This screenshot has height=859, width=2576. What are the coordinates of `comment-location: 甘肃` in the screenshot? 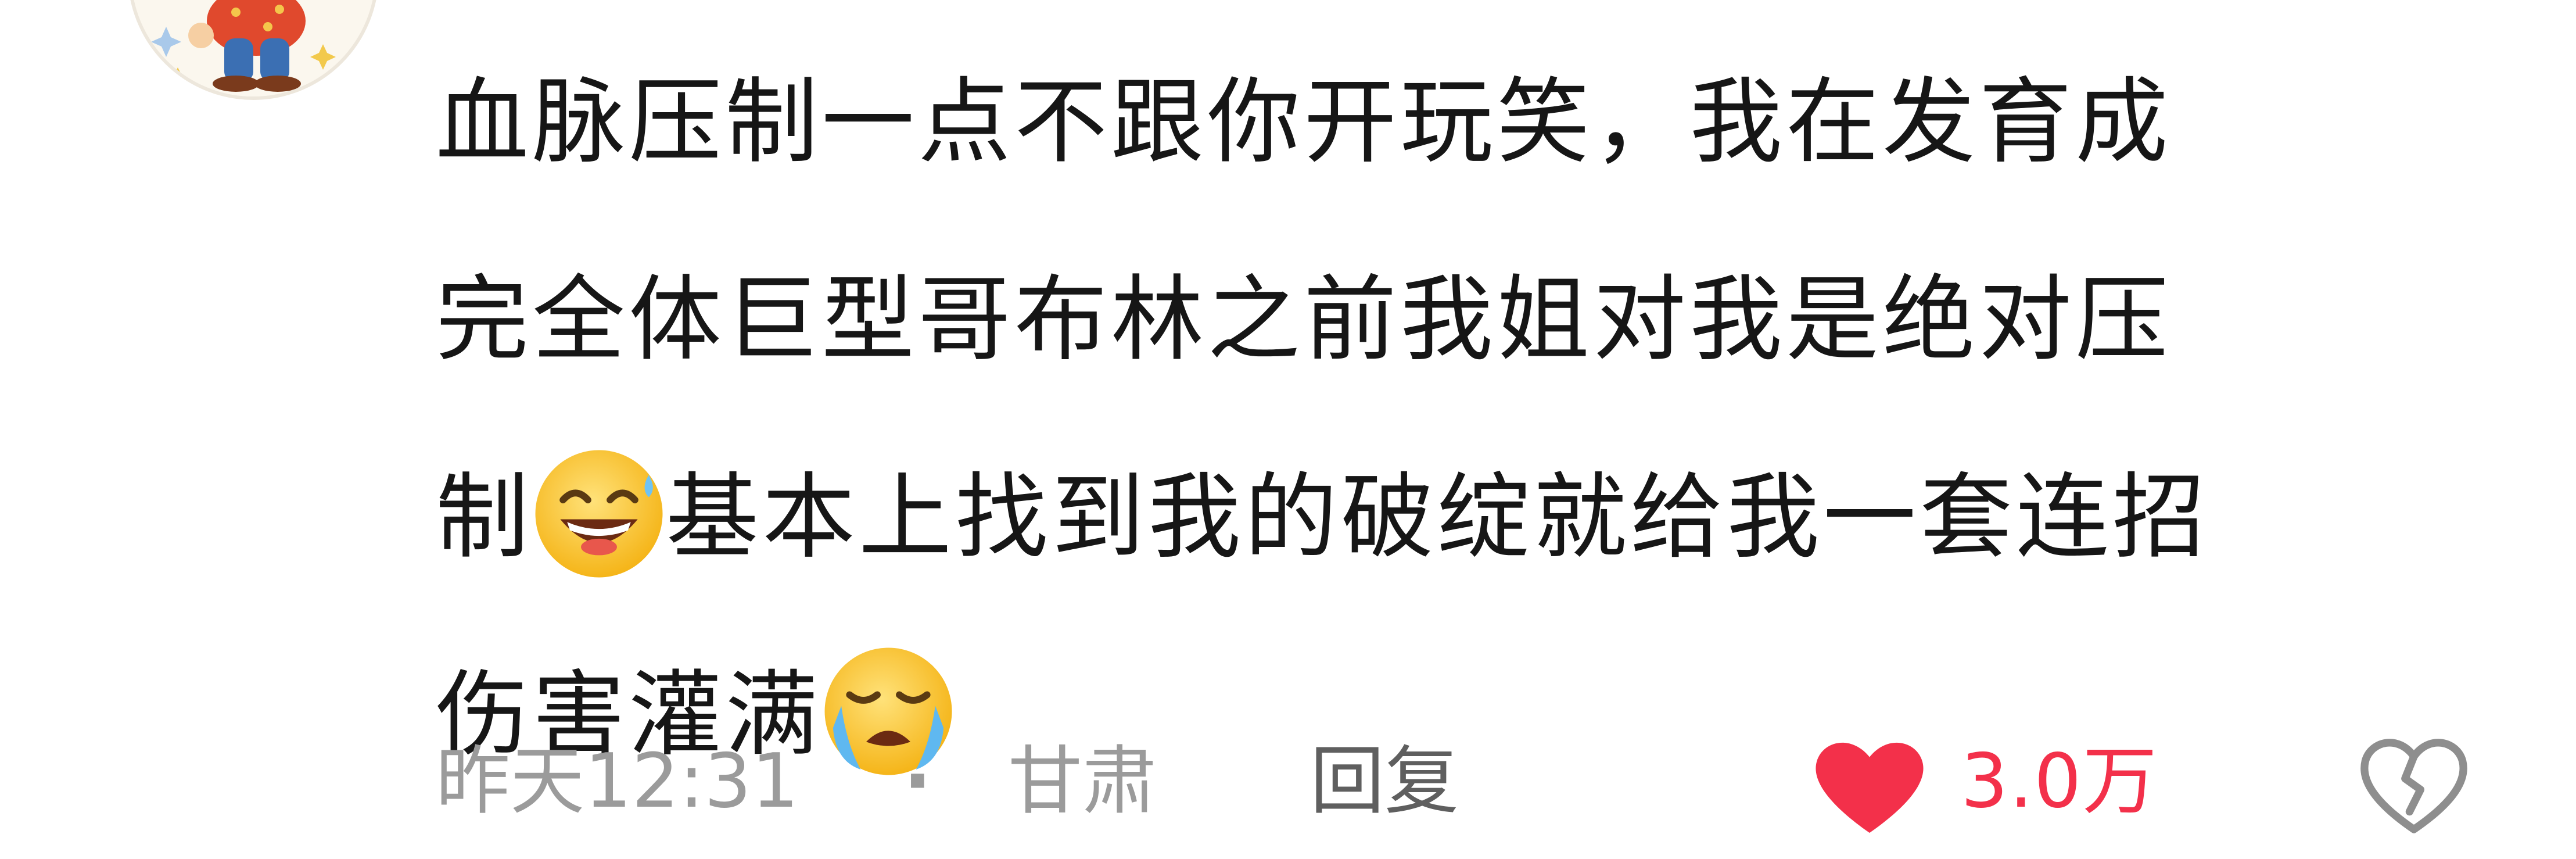 It's located at (1082, 781).